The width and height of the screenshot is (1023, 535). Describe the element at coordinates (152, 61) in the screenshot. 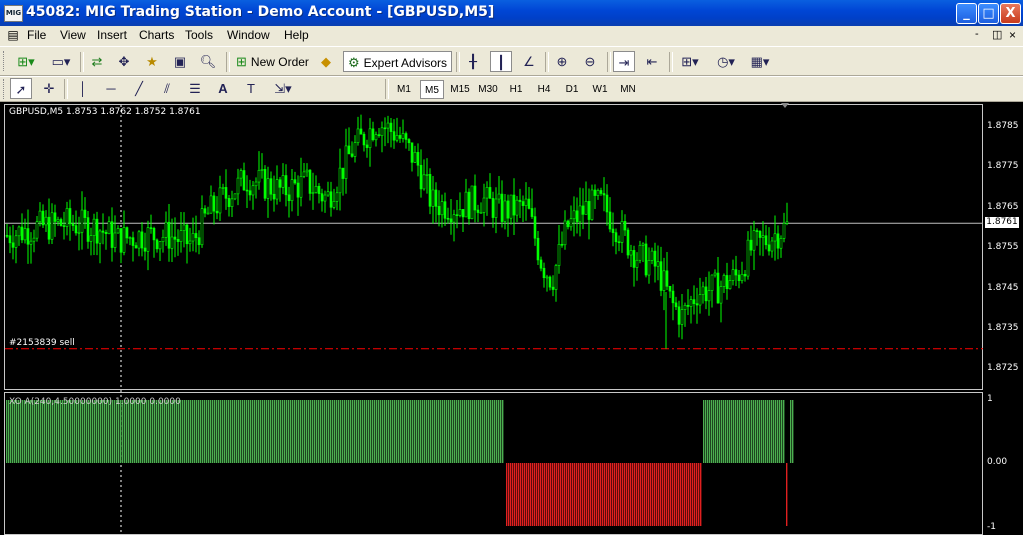

I see `navigator-icon: ★` at that location.